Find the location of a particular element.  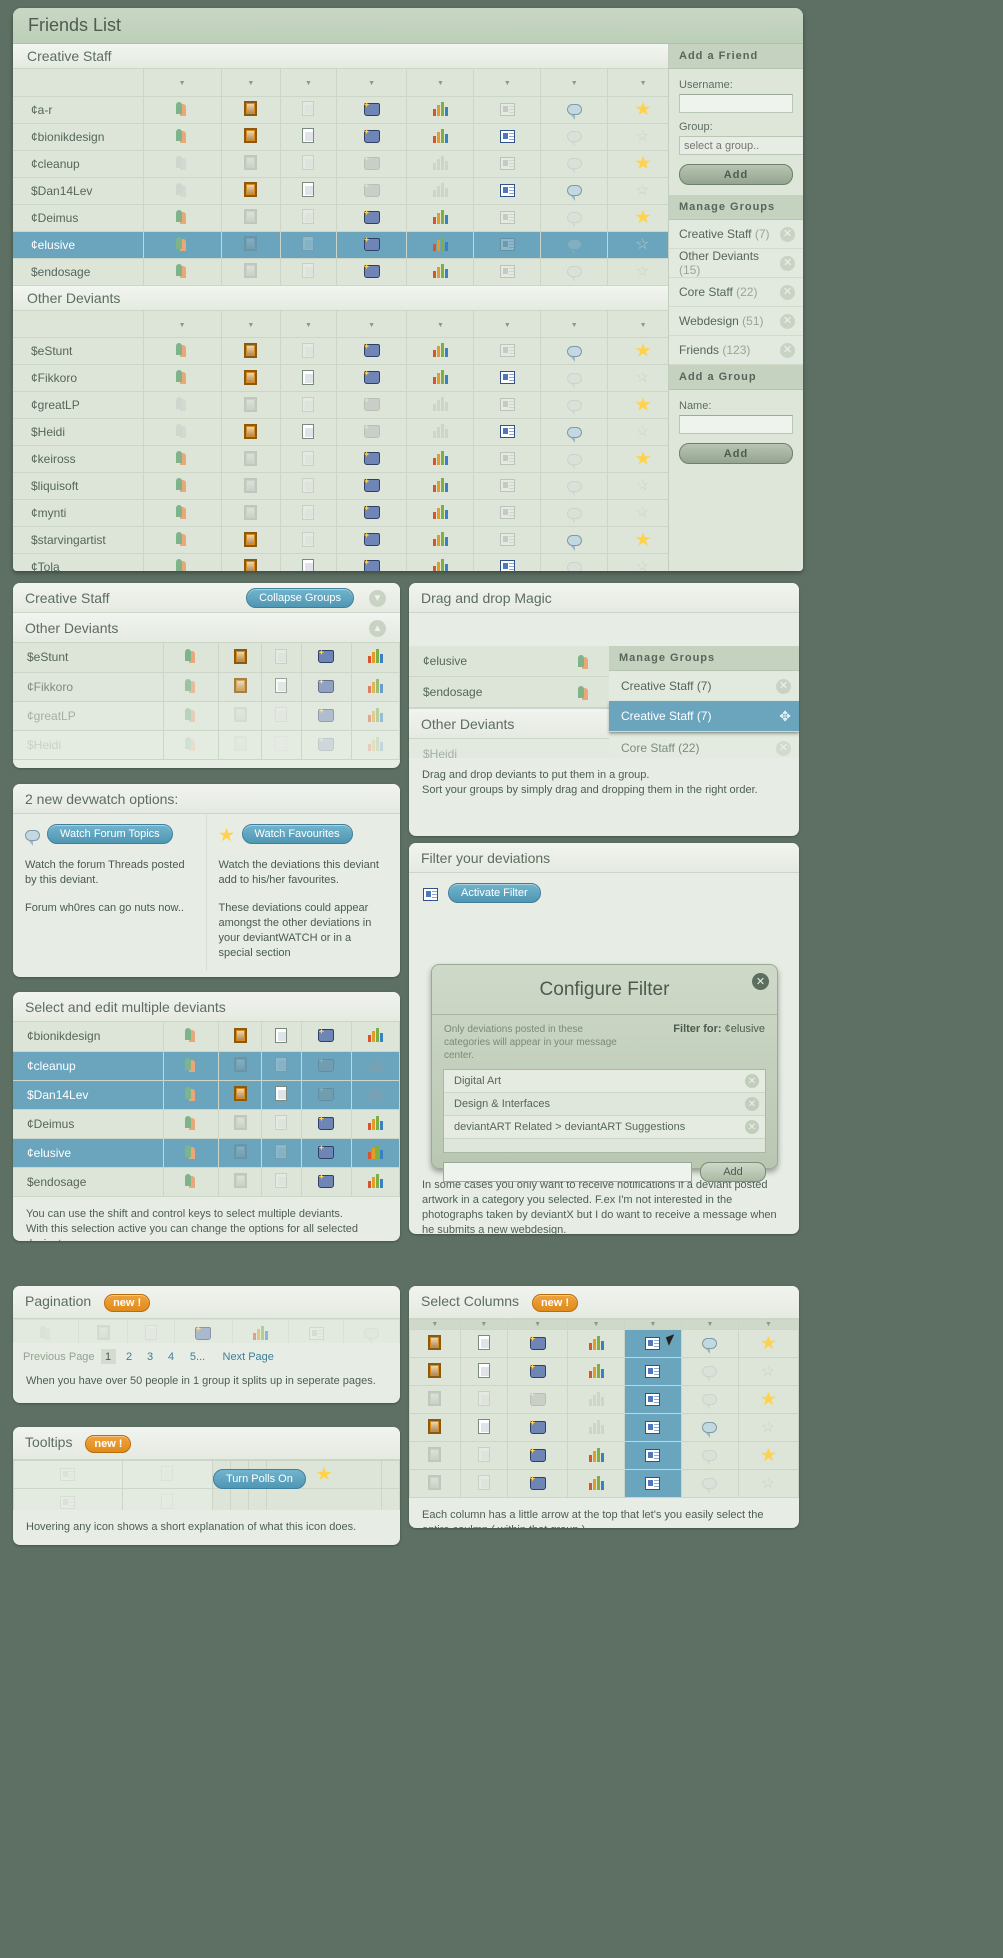

table-row: $Heidi is located at coordinates (206, 745).